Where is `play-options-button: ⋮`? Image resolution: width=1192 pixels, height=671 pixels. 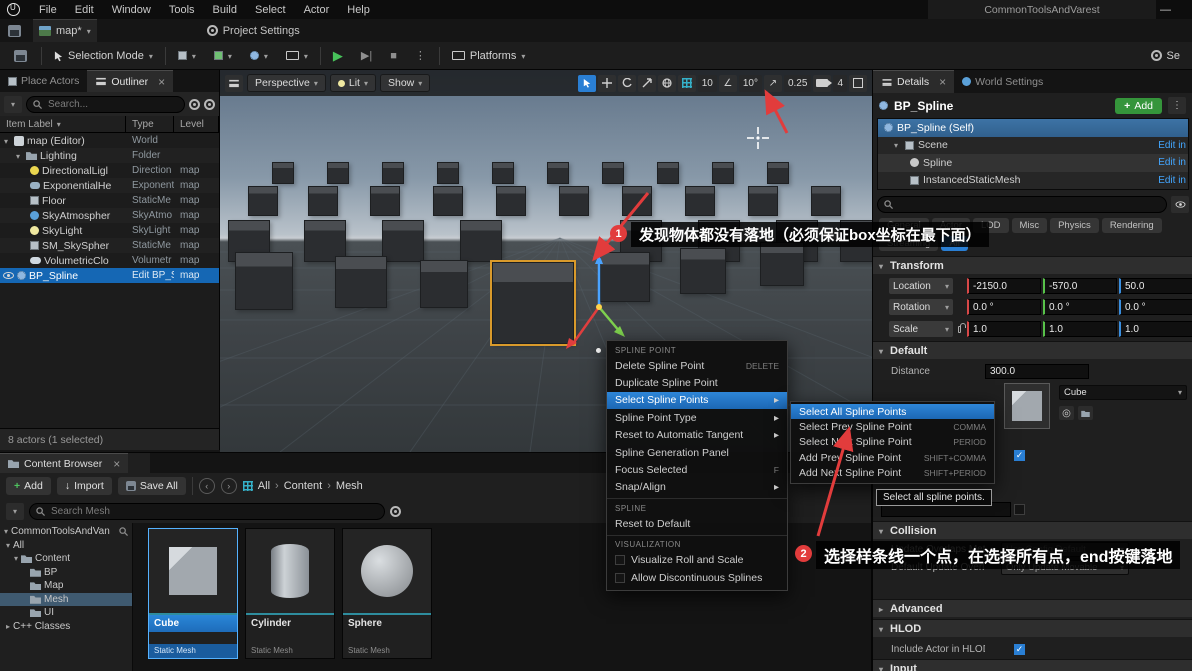
play-options-button: ⋮ is located at coordinates (421, 55).